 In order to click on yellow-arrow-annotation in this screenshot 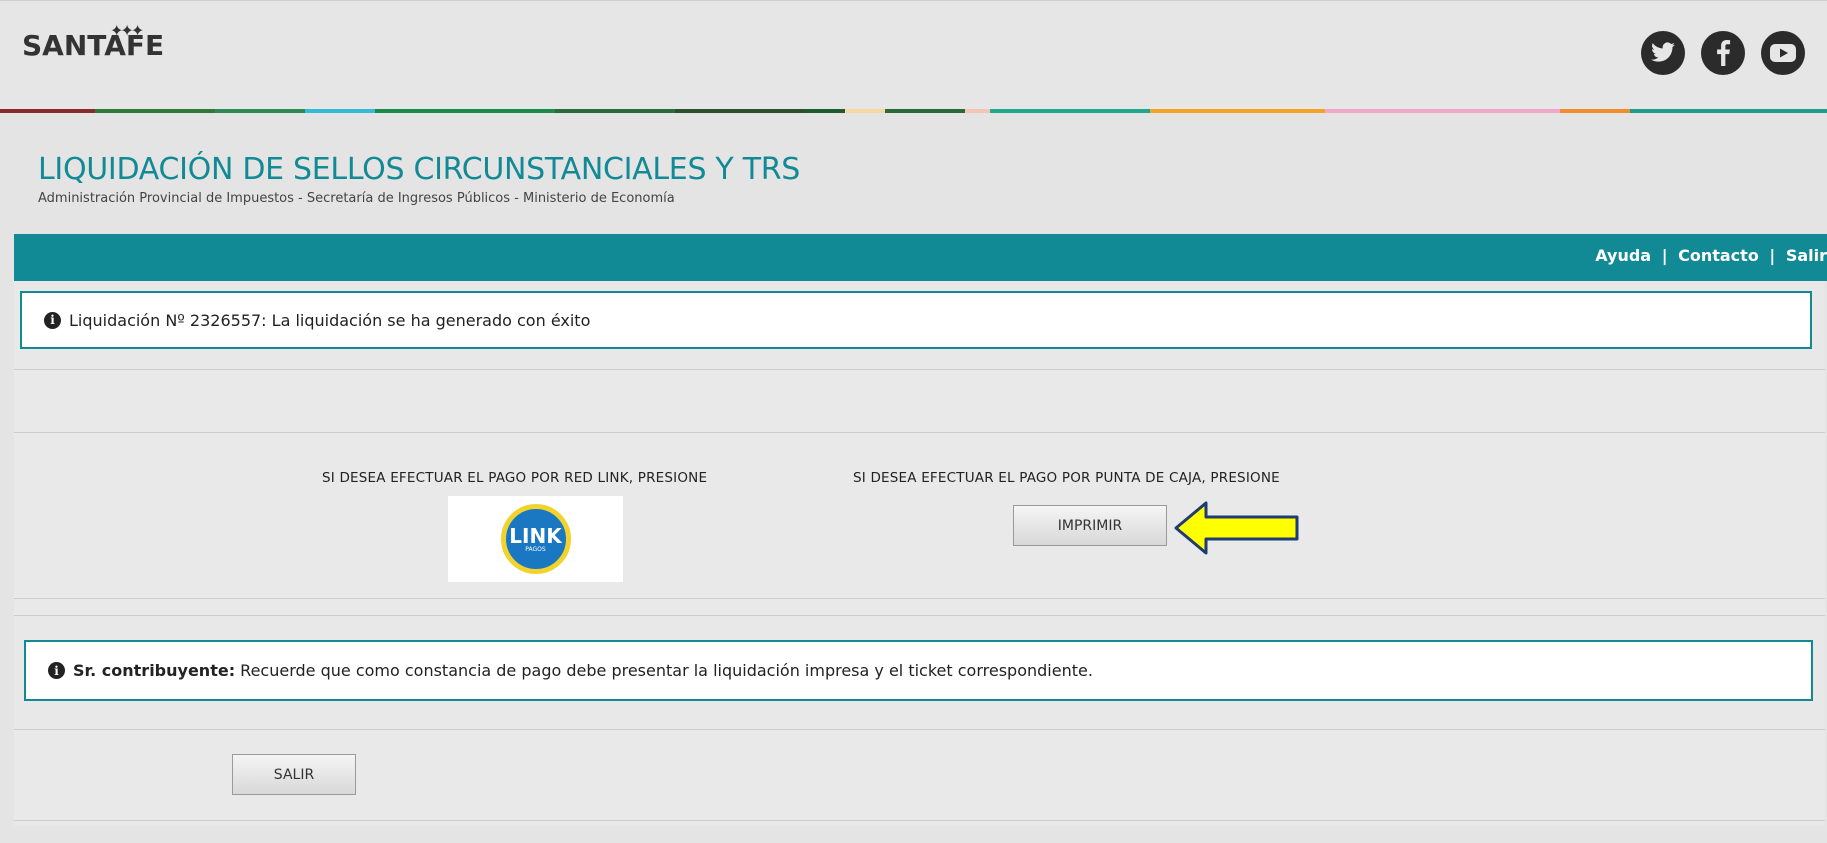, I will do `click(1236, 528)`.